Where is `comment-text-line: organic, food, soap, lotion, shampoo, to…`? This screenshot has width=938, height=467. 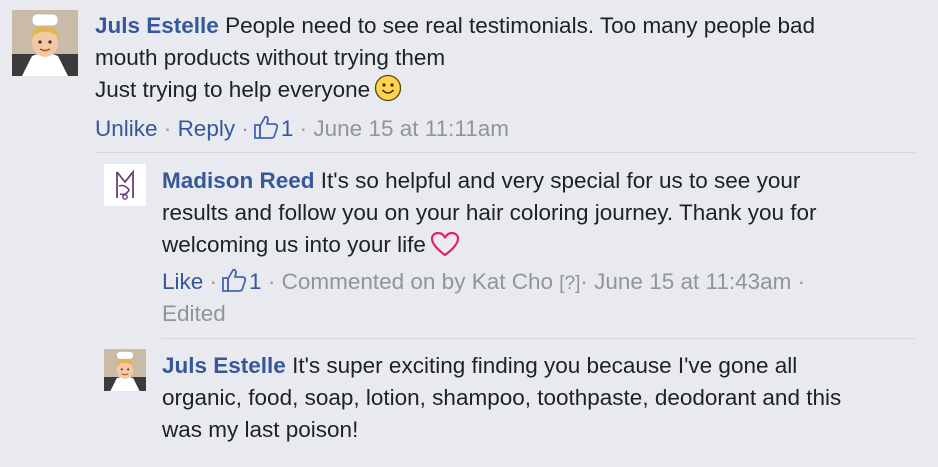 comment-text-line: organic, food, soap, lotion, shampoo, to… is located at coordinates (502, 397).